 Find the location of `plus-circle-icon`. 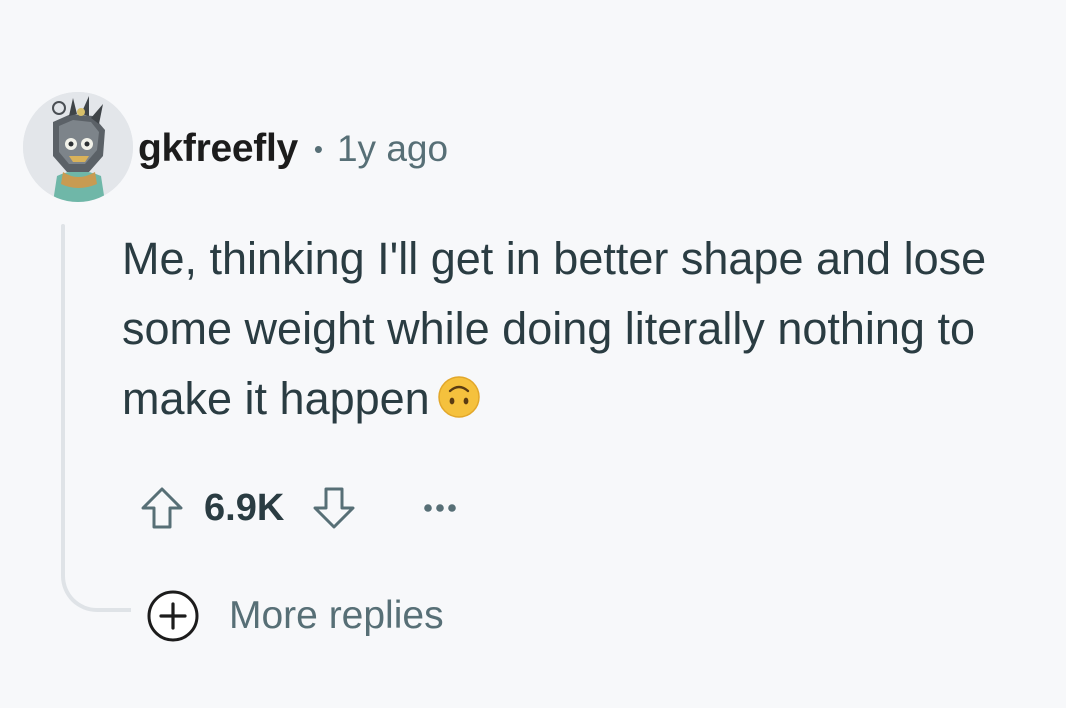

plus-circle-icon is located at coordinates (173, 616).